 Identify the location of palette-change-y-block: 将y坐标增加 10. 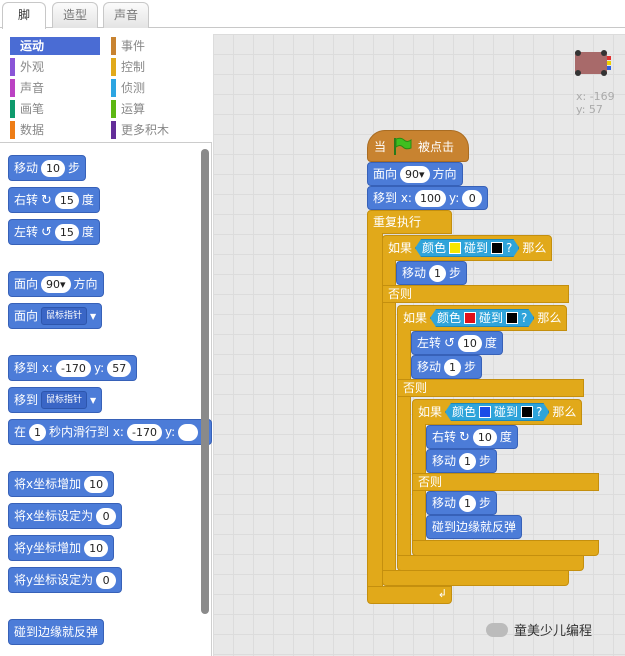
(61, 548).